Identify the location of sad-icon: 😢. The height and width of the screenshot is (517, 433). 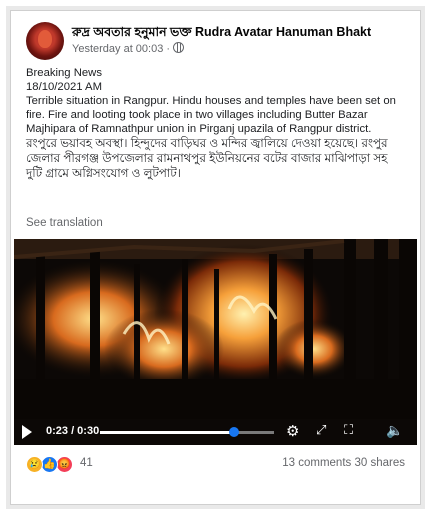
(34, 464).